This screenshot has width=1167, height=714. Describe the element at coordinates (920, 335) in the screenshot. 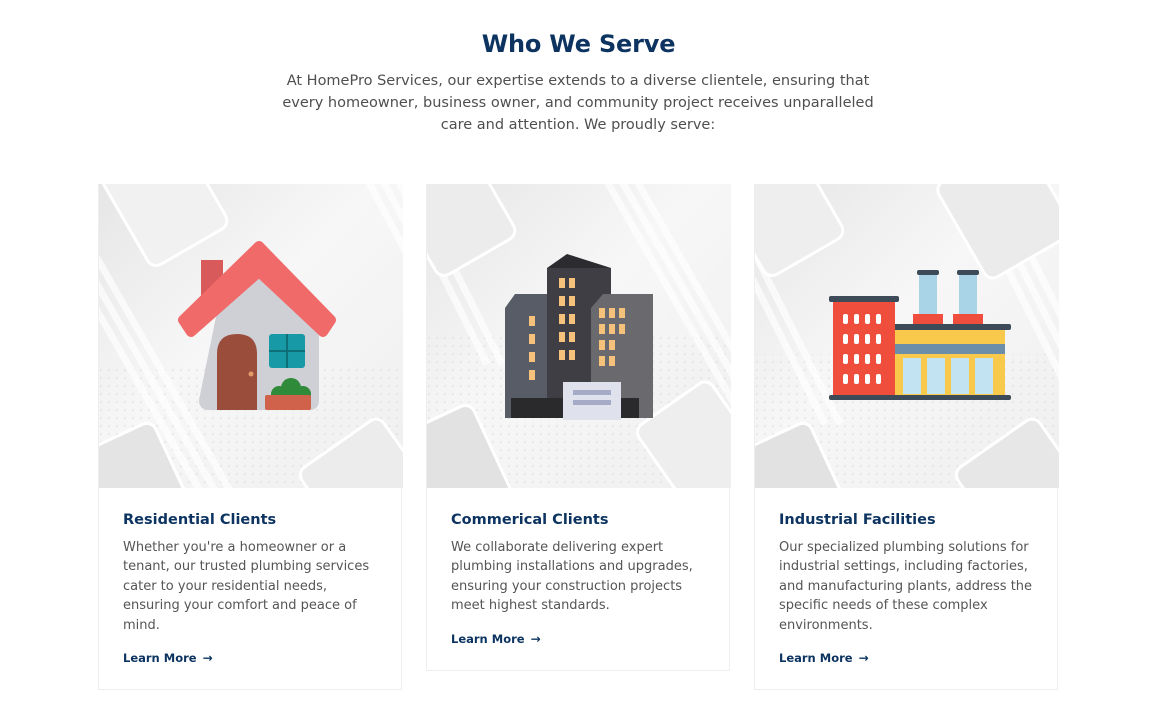

I see `factory-icon` at that location.